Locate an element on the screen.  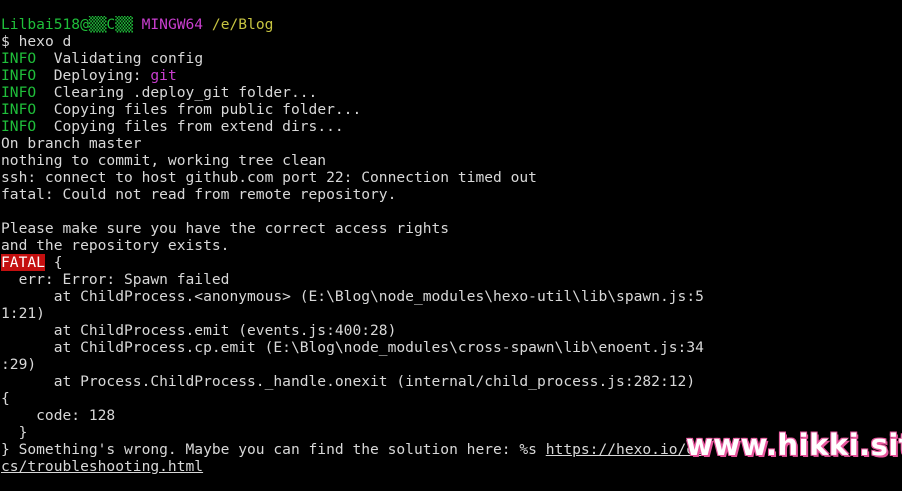
troubleshooting-link: https://hexo.io/do is located at coordinates (625, 449).